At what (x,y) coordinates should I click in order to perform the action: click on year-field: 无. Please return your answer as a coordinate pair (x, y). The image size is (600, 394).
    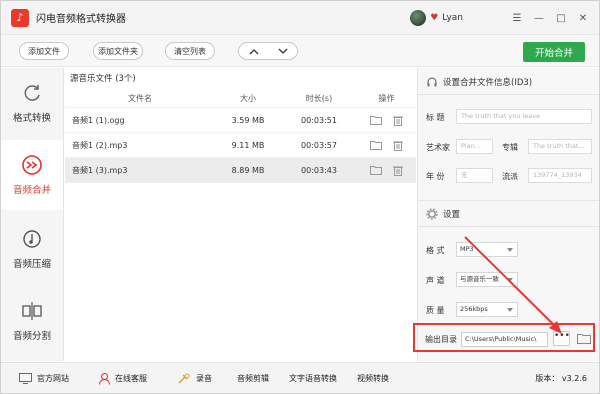
    Looking at the image, I should click on (474, 175).